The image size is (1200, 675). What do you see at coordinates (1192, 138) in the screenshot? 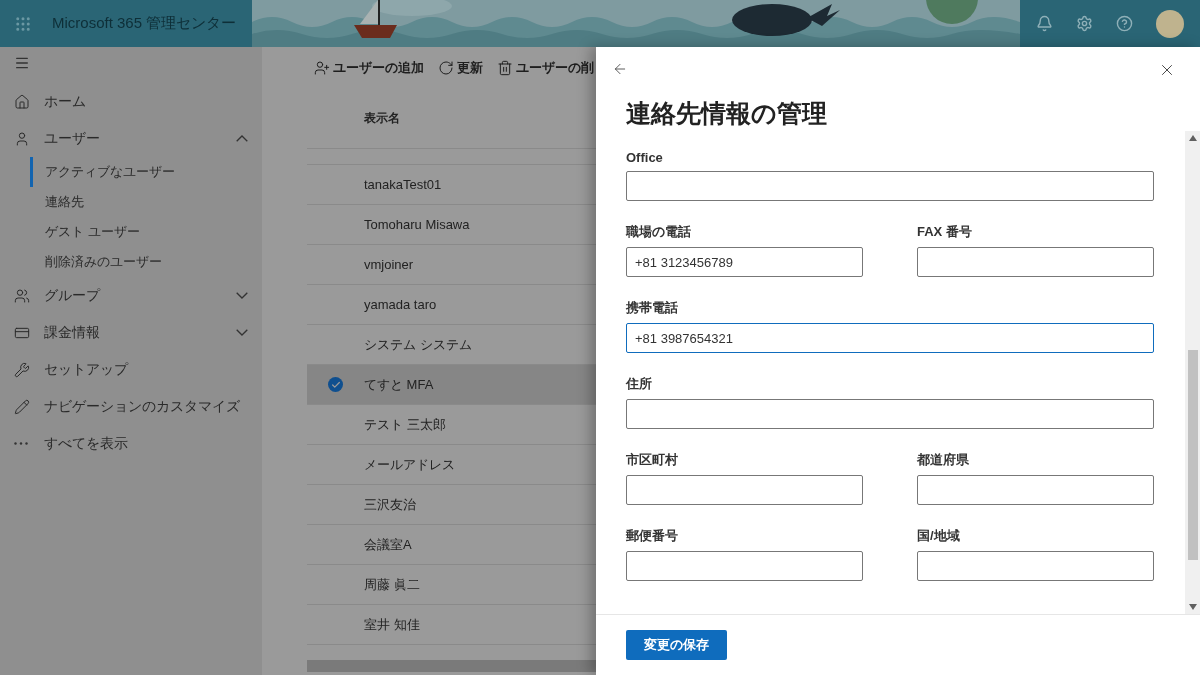
I see `scroll-up-icon` at bounding box center [1192, 138].